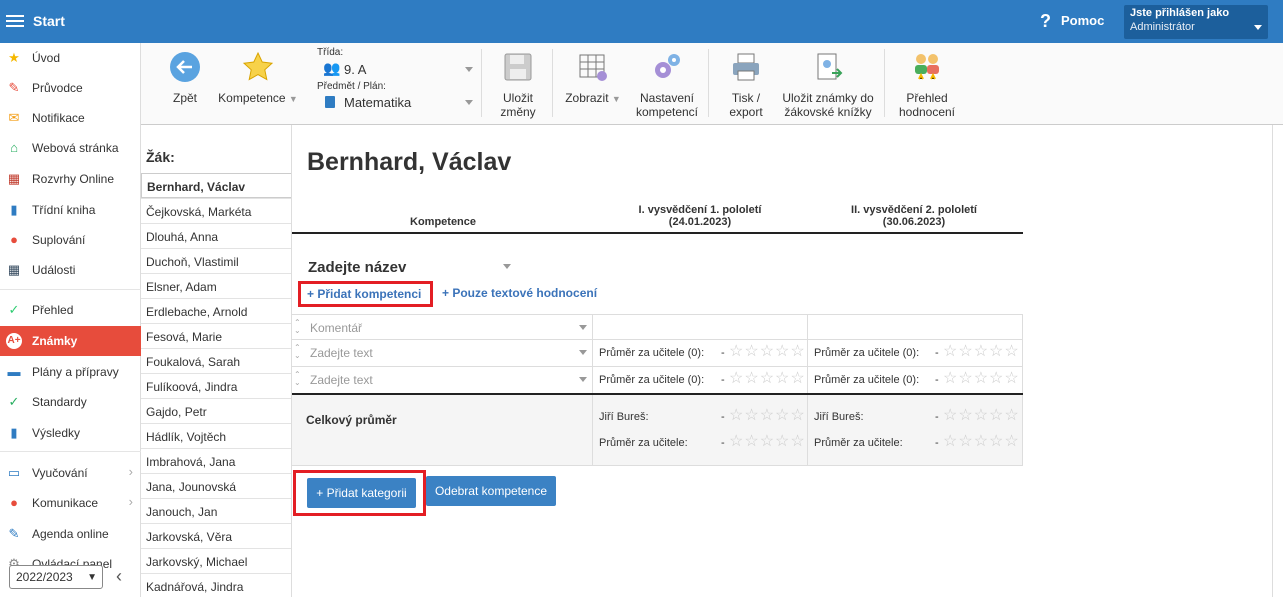  I want to click on competence-settings-button: Nastavení kompetencí, so click(667, 83).